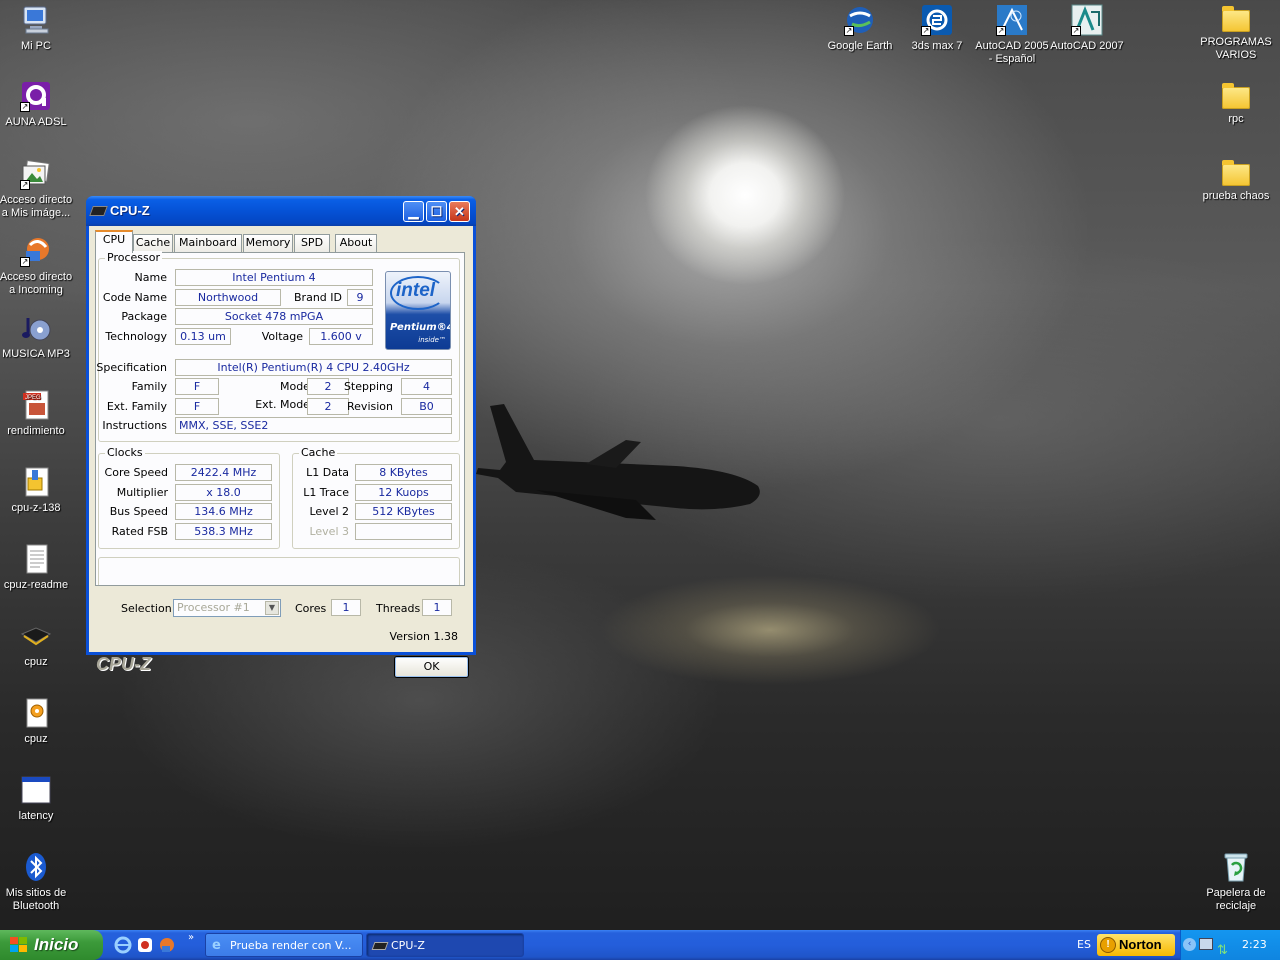 This screenshot has width=1280, height=960. Describe the element at coordinates (134, 297) in the screenshot. I see `codename-label: Code Name` at that location.